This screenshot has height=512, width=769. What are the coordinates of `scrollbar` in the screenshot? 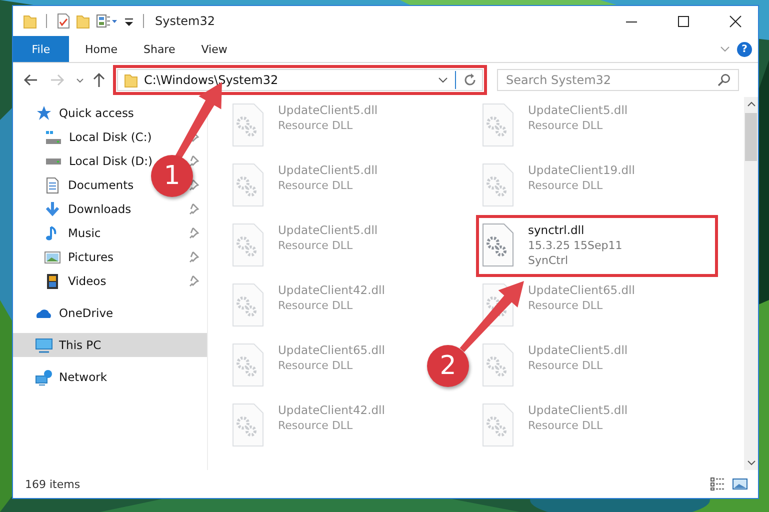 It's located at (751, 283).